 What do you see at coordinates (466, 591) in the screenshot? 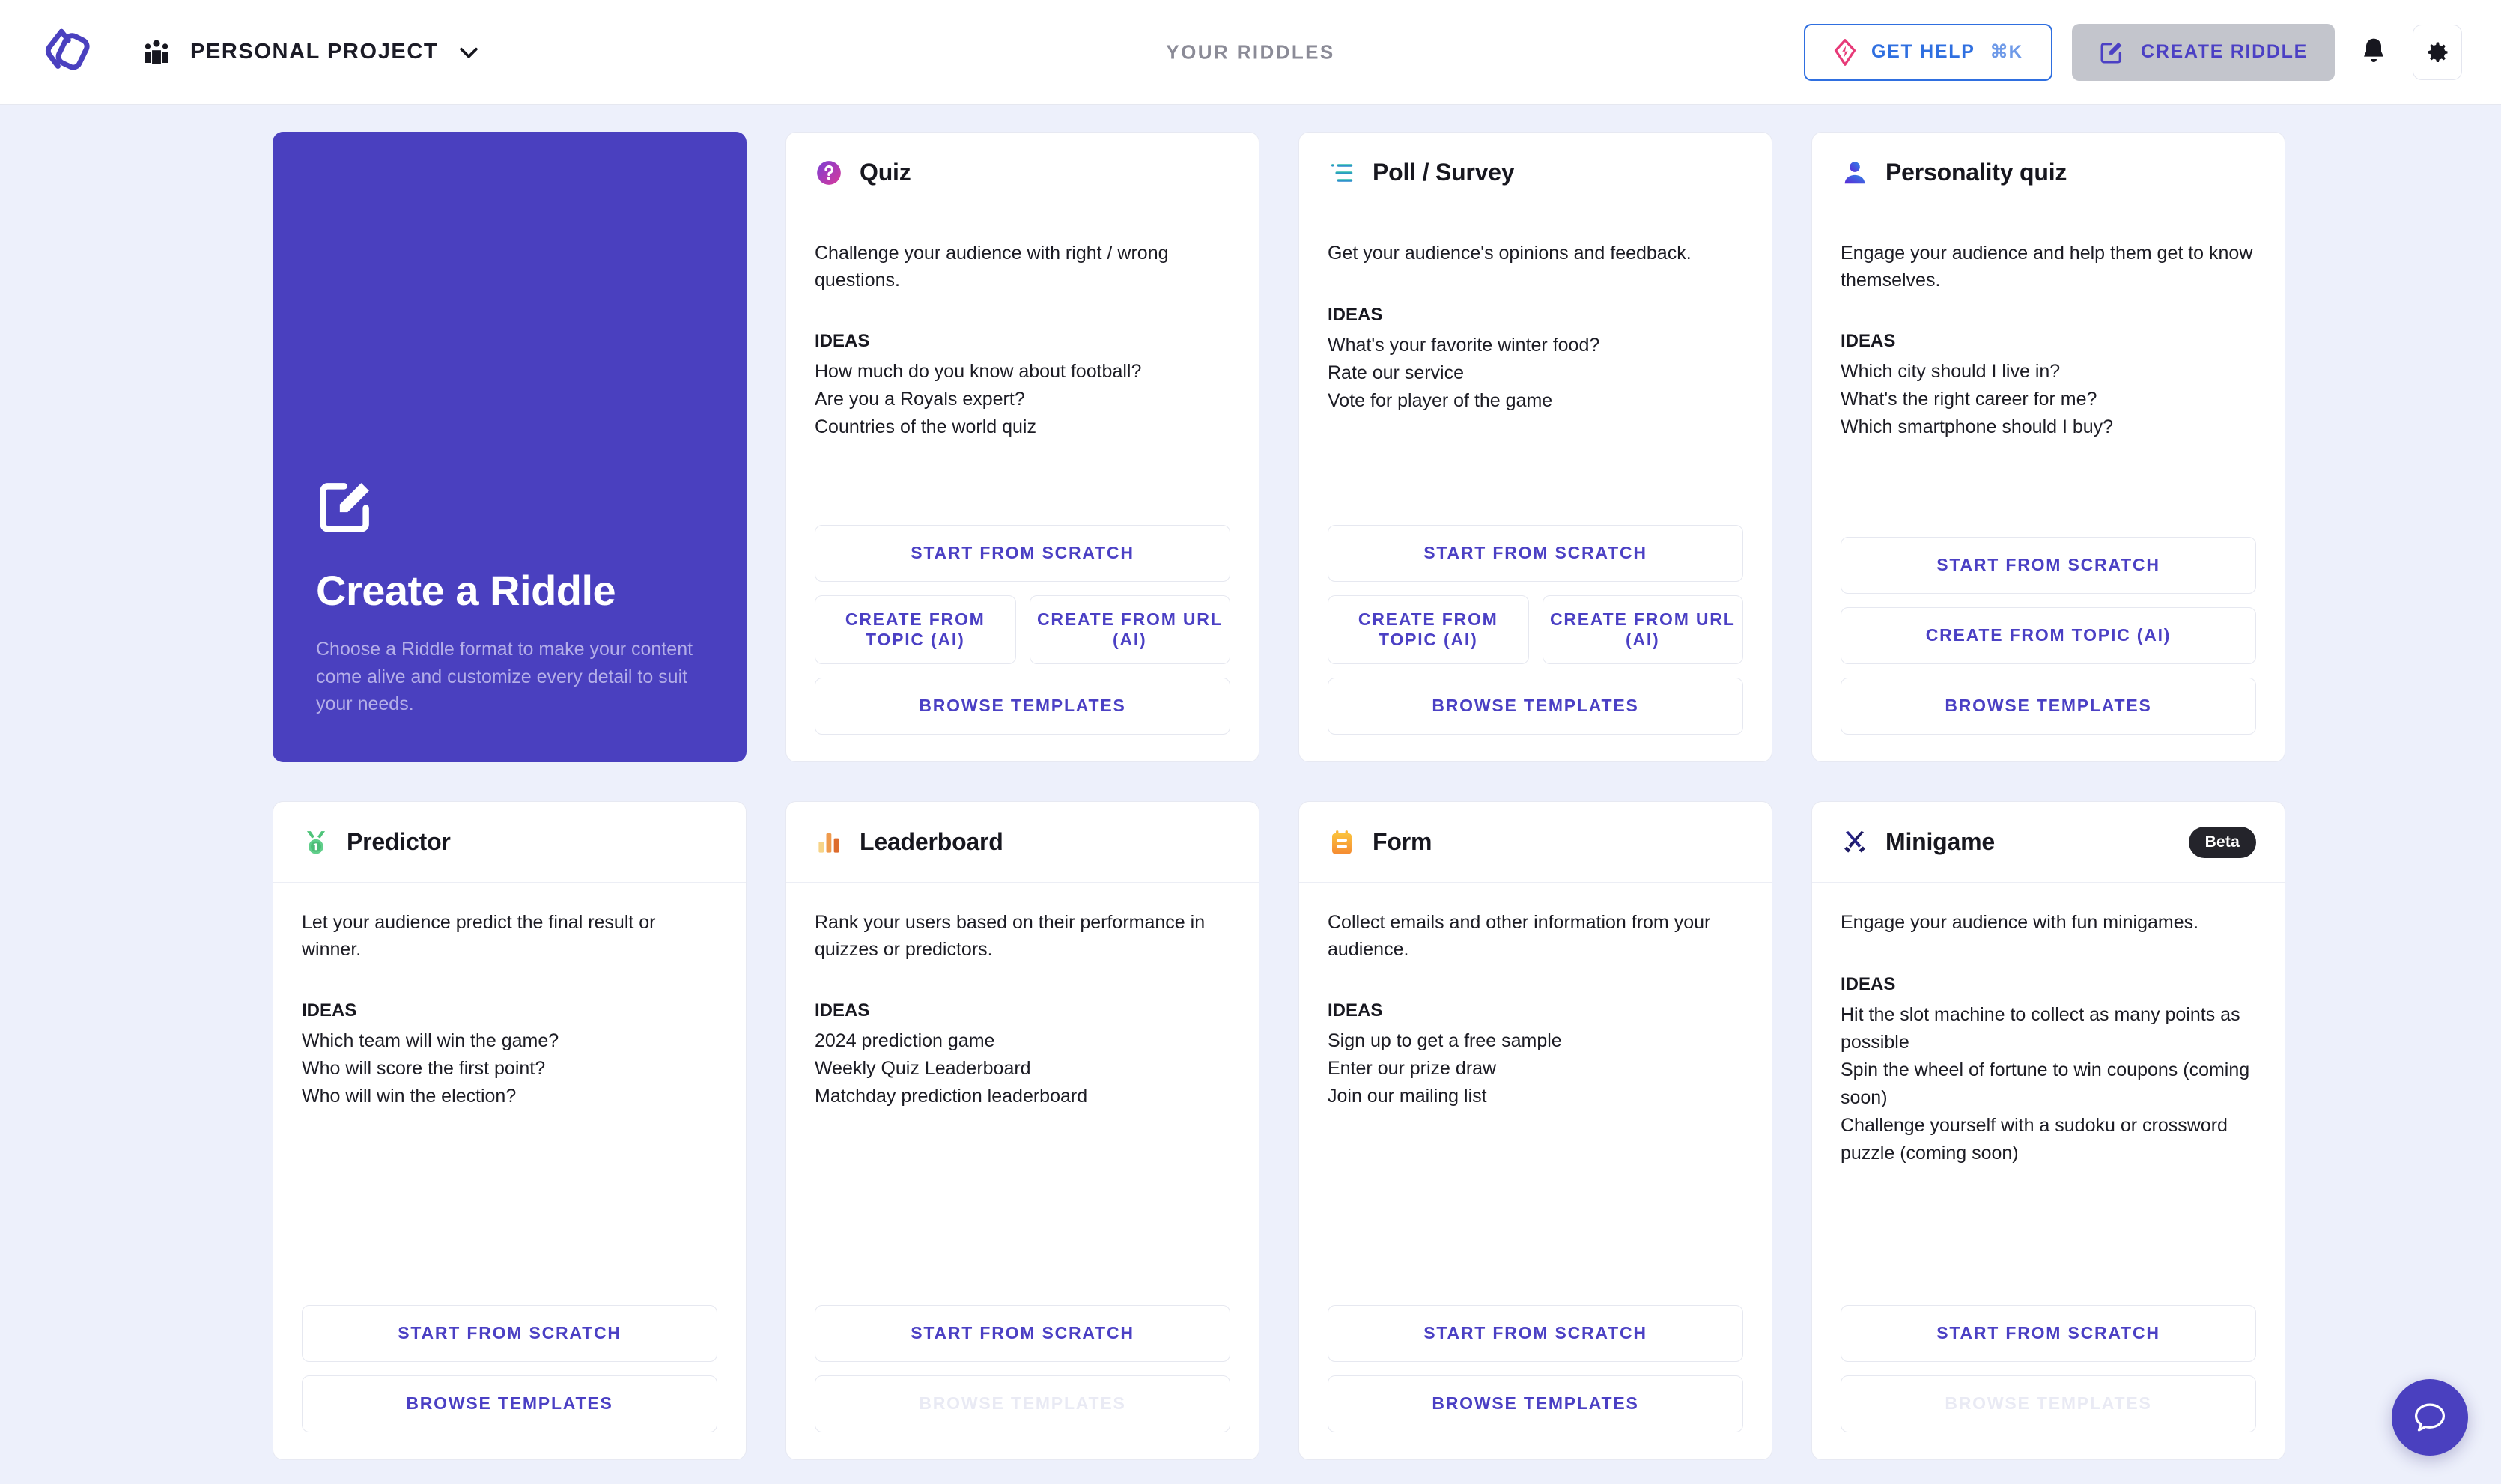
I see `hero-title: Create a Riddle` at bounding box center [466, 591].